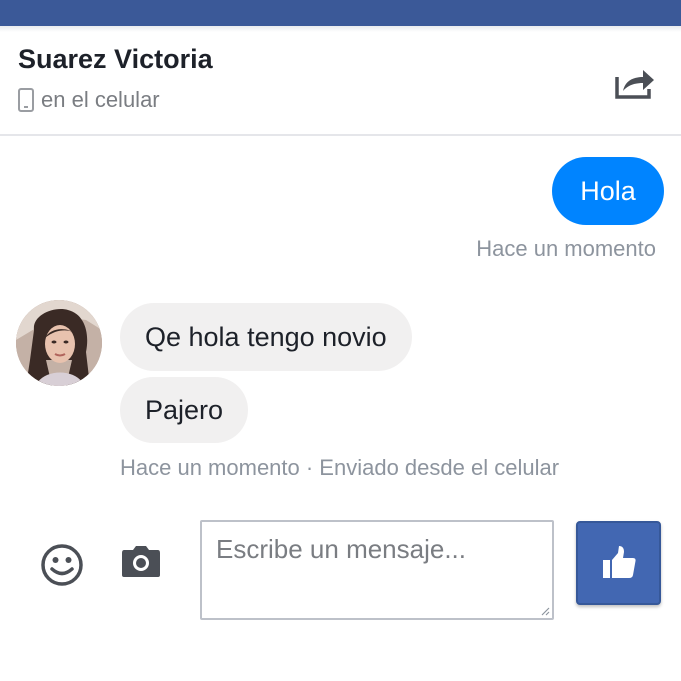 This screenshot has width=681, height=681. I want to click on share-button, so click(635, 83).